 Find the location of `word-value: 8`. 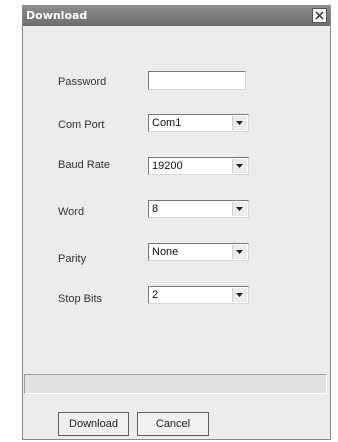

word-value: 8 is located at coordinates (155, 209).